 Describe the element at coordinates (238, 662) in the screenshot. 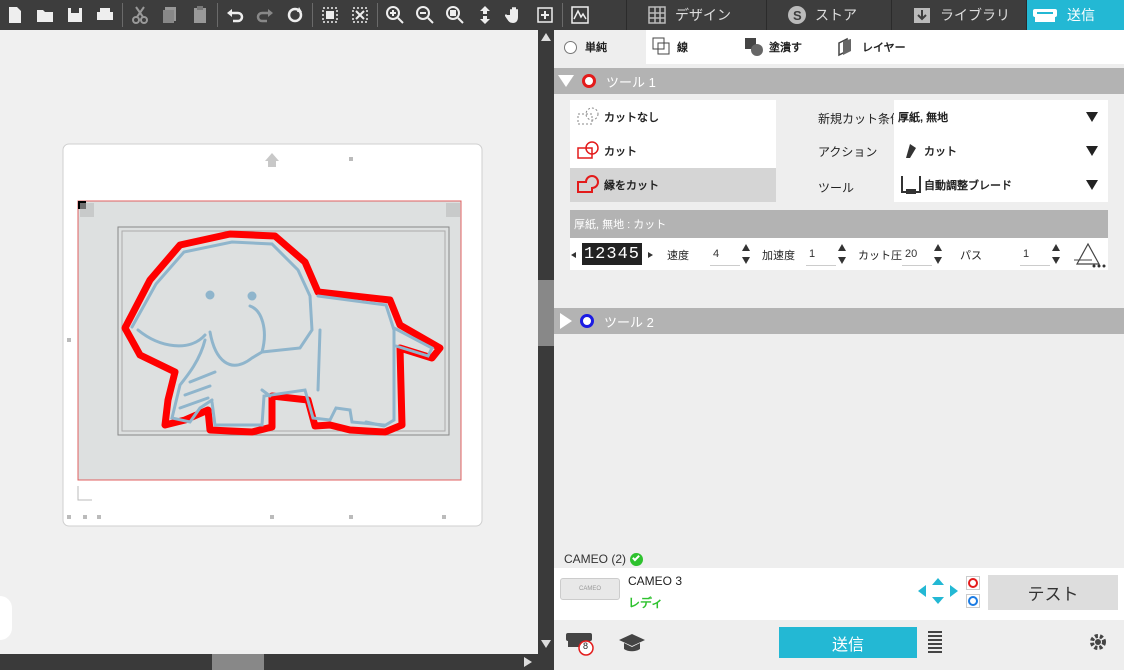

I see `horizontal-scroll-thumb` at that location.